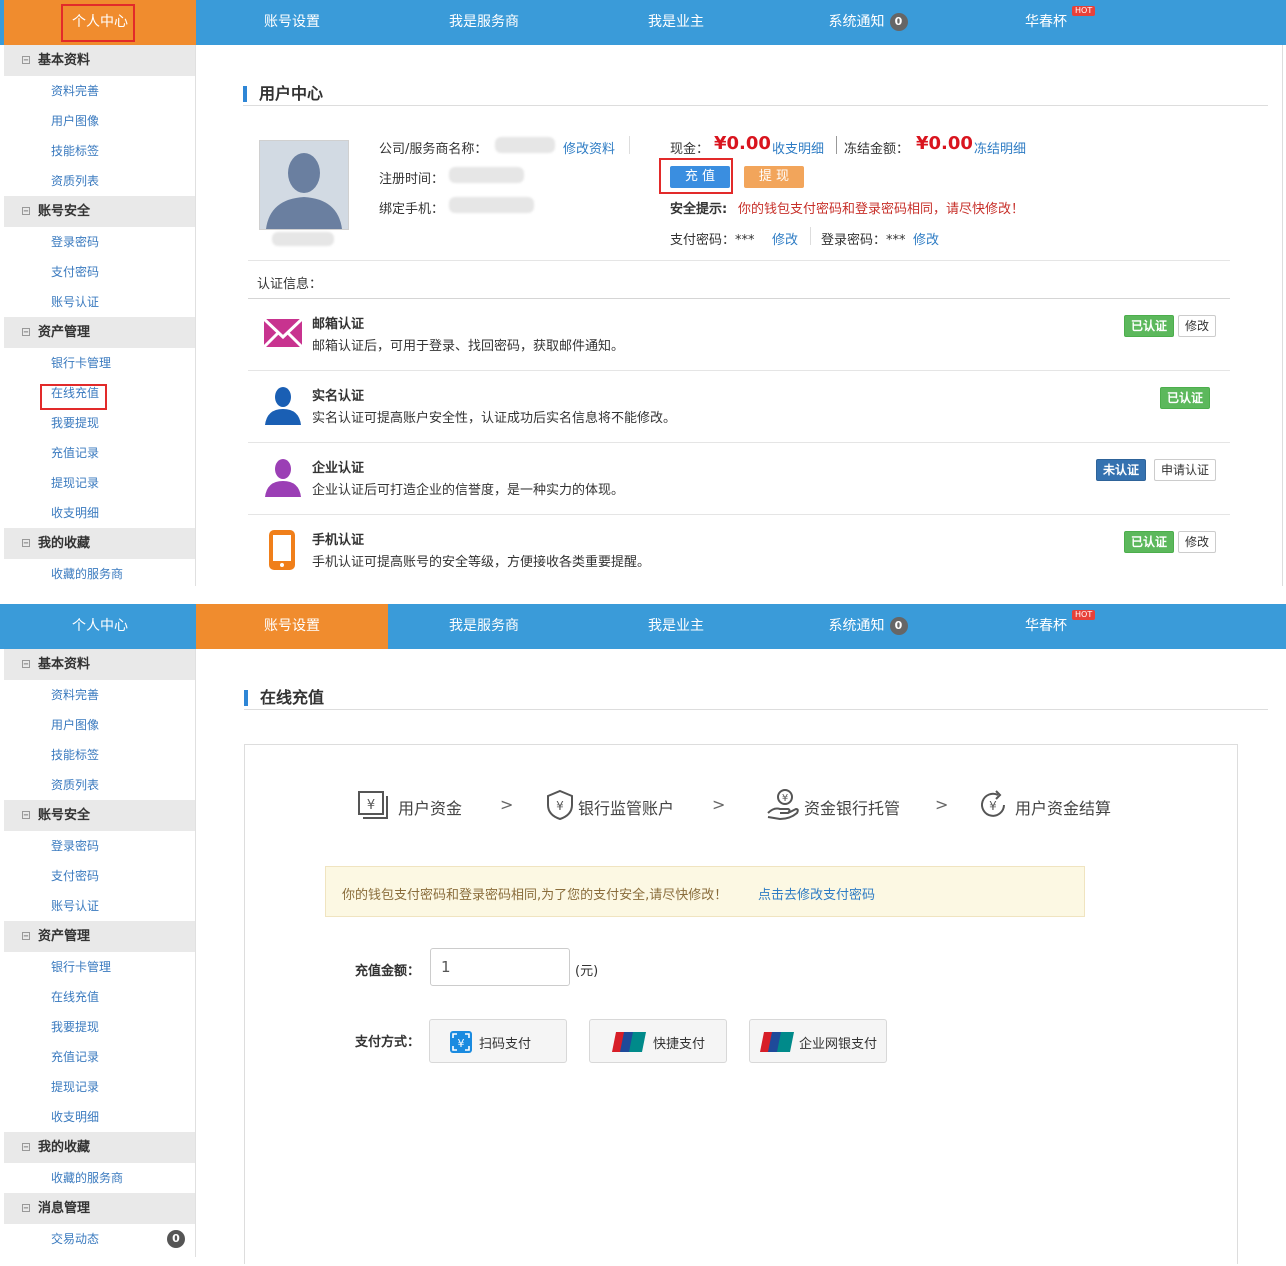 The height and width of the screenshot is (1266, 1286). Describe the element at coordinates (99, 1208) in the screenshot. I see `sidebar-group-messages: − 消息管理` at that location.